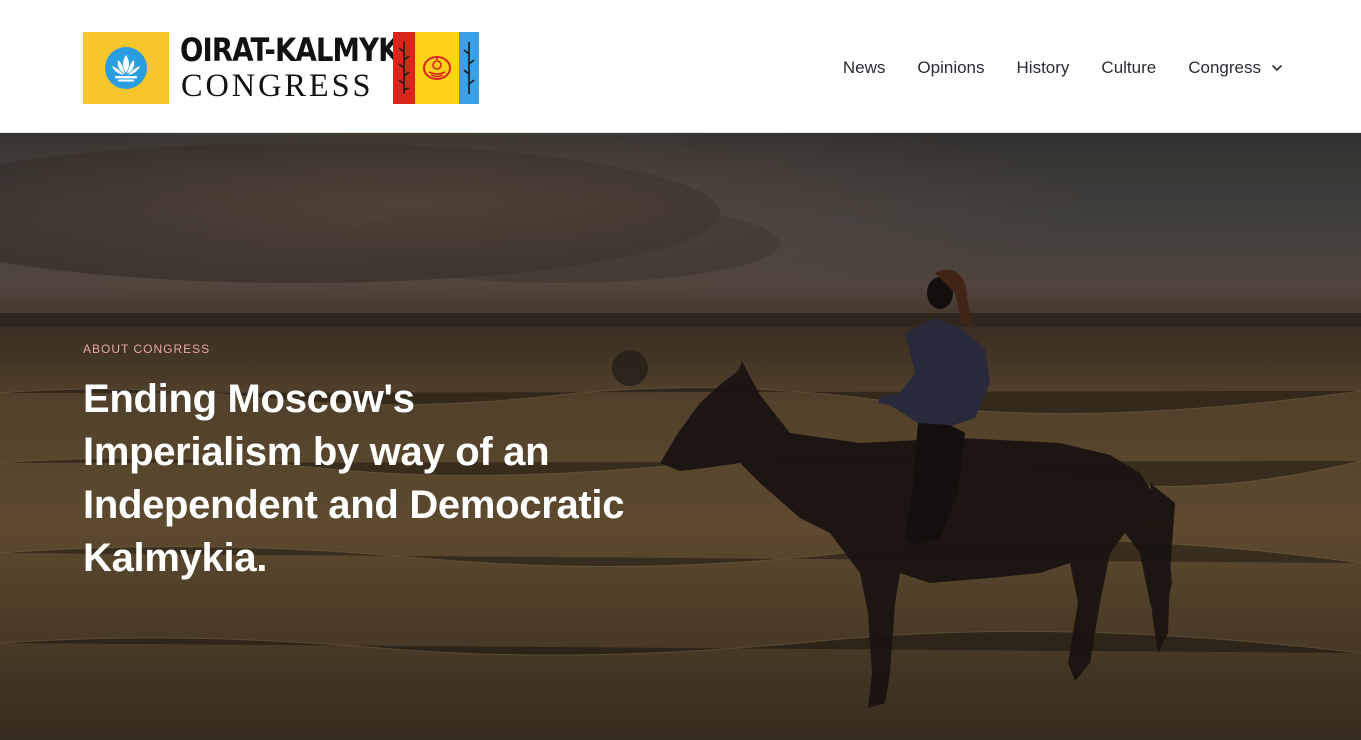  What do you see at coordinates (289, 50) in the screenshot?
I see `logo-title-top: OIRAT-KALMYK` at bounding box center [289, 50].